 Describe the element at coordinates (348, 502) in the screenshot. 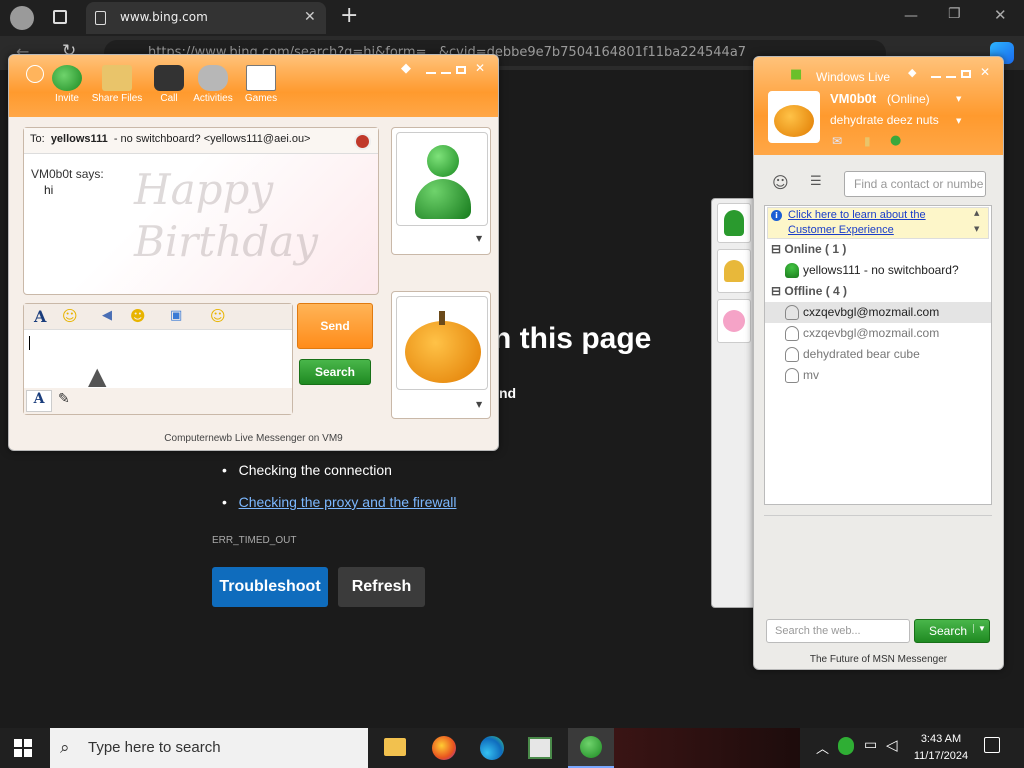

I see `proxy-firewall-link: Checking the proxy and the firewall` at that location.